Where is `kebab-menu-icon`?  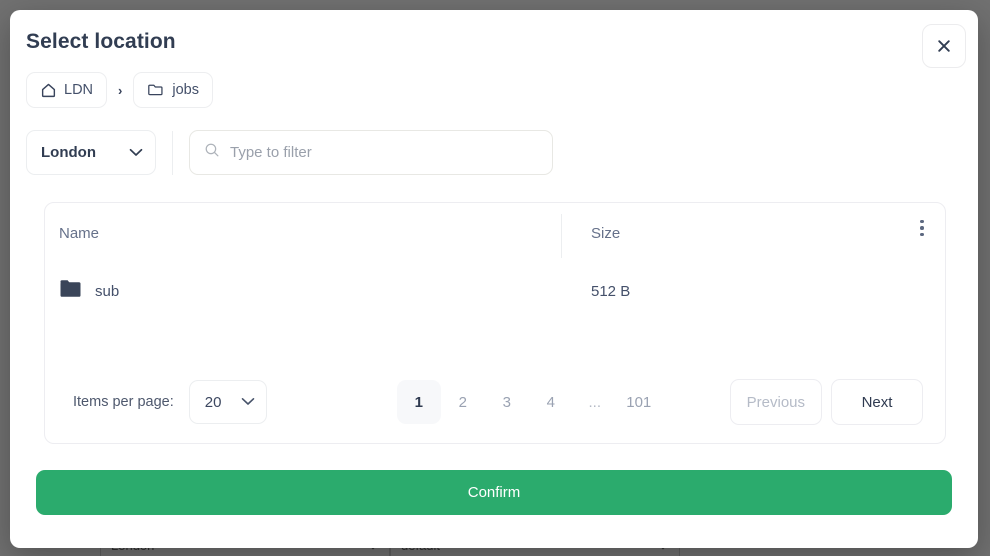 kebab-menu-icon is located at coordinates (922, 228).